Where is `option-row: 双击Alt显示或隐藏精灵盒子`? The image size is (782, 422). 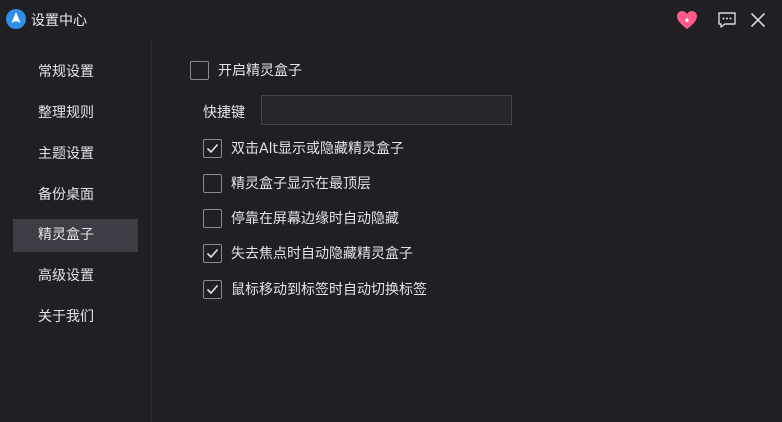 option-row: 双击Alt显示或隐藏精灵盒子 is located at coordinates (303, 148).